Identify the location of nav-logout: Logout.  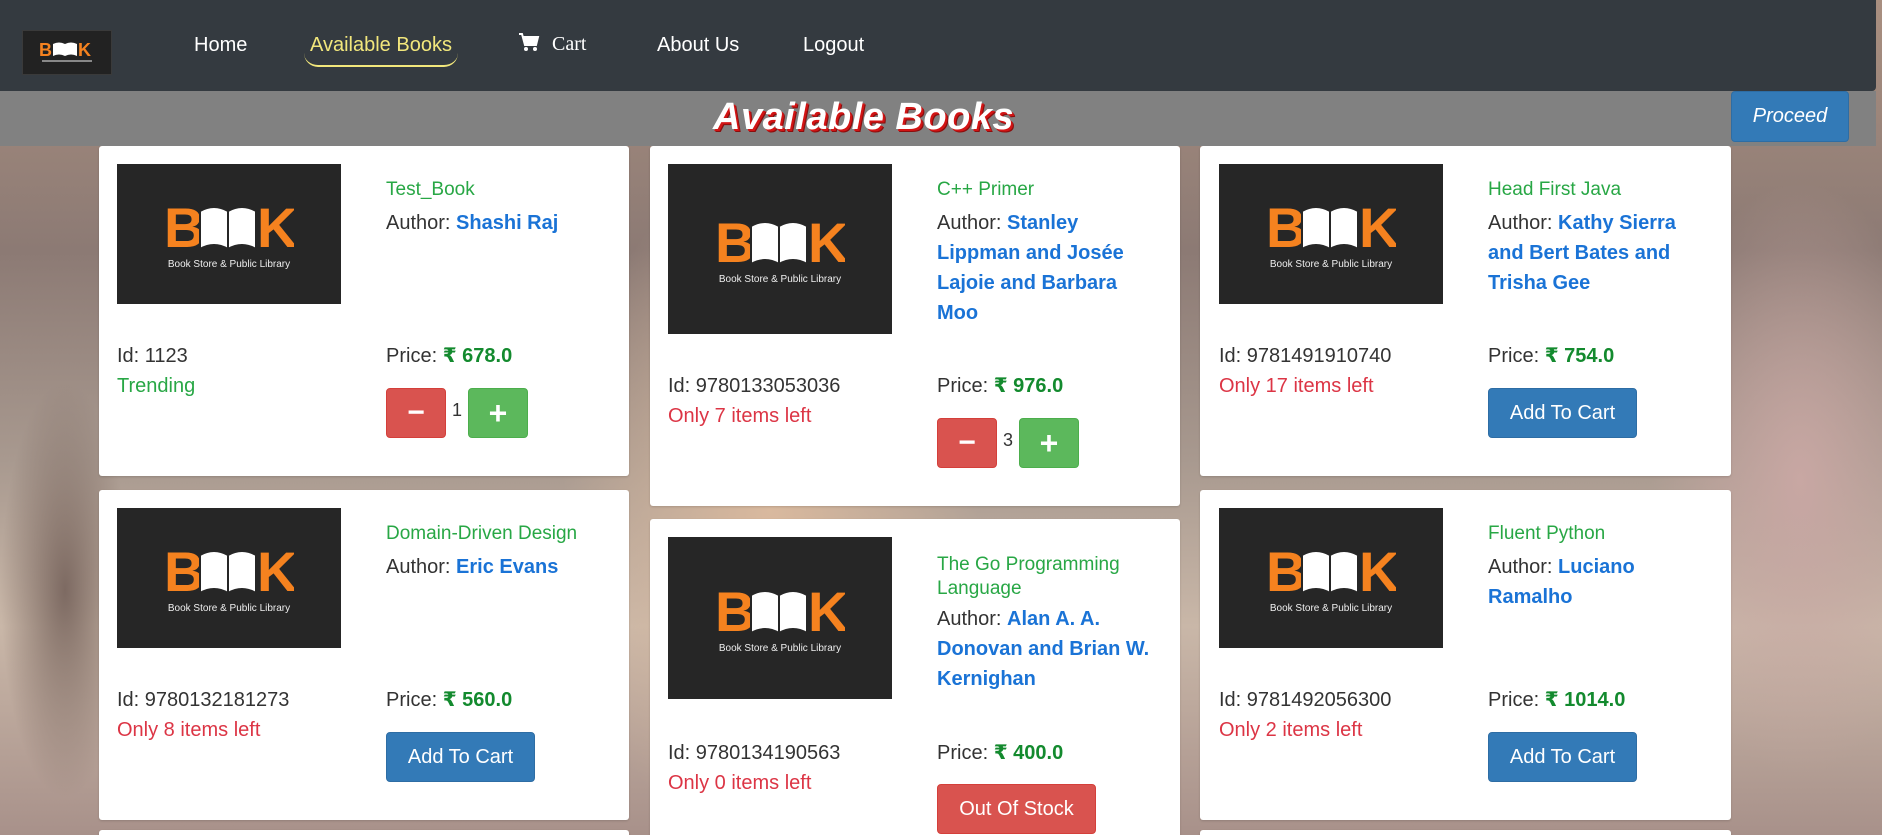
(833, 50).